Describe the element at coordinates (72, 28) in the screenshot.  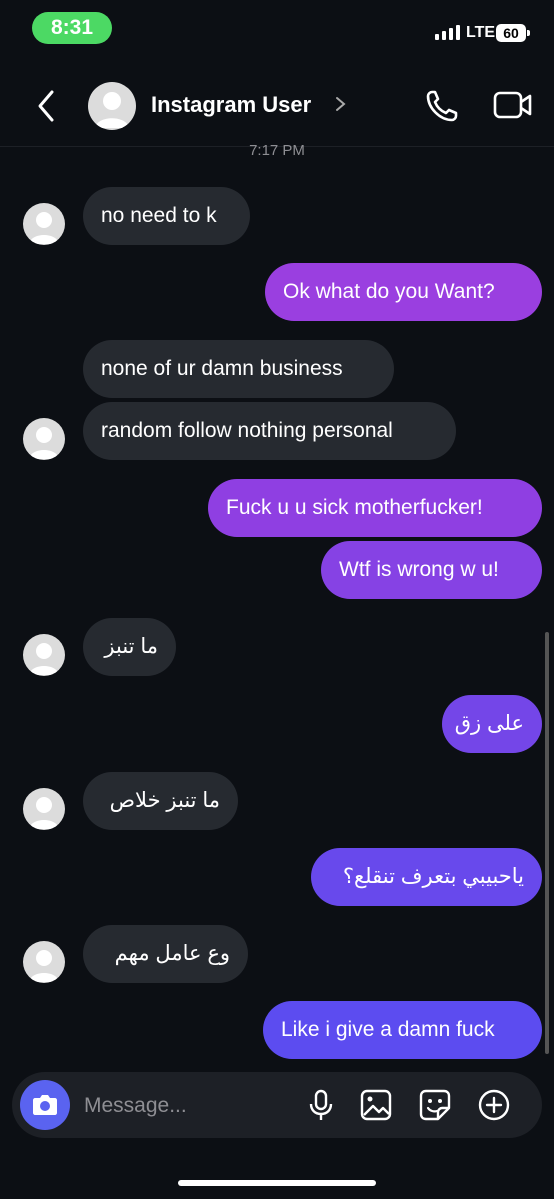
I see `status-time: 8:31` at that location.